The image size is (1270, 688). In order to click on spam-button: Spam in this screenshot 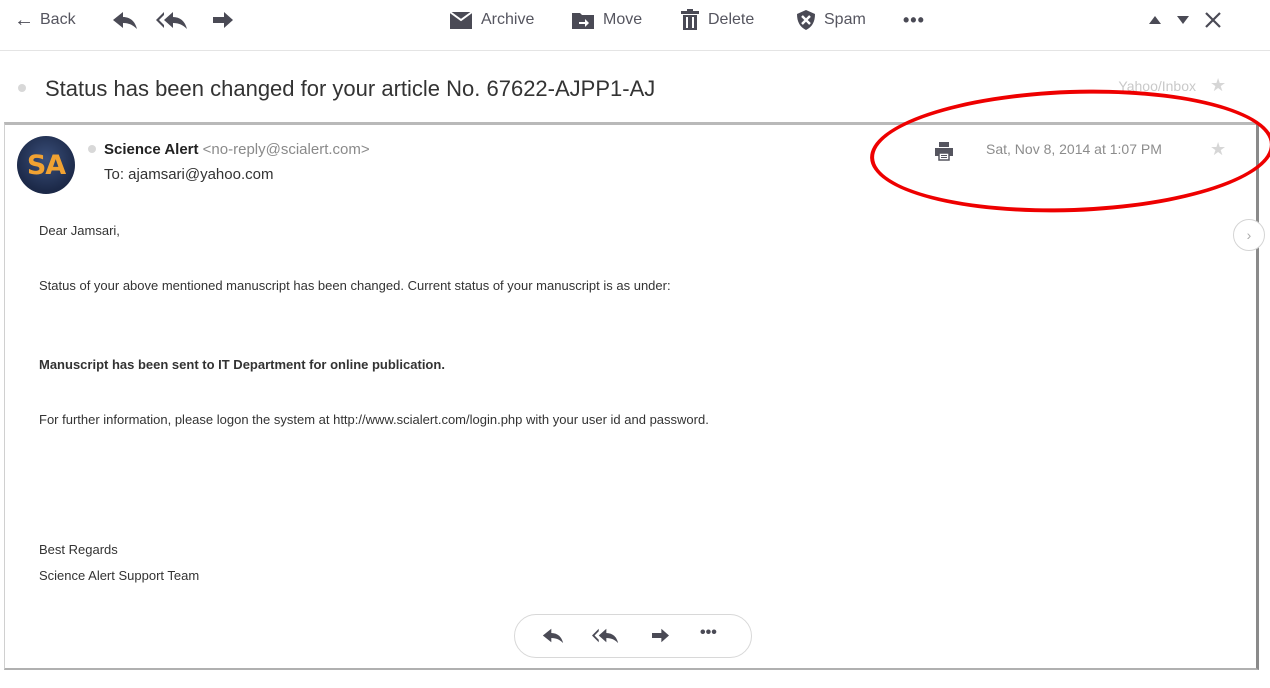, I will do `click(831, 20)`.